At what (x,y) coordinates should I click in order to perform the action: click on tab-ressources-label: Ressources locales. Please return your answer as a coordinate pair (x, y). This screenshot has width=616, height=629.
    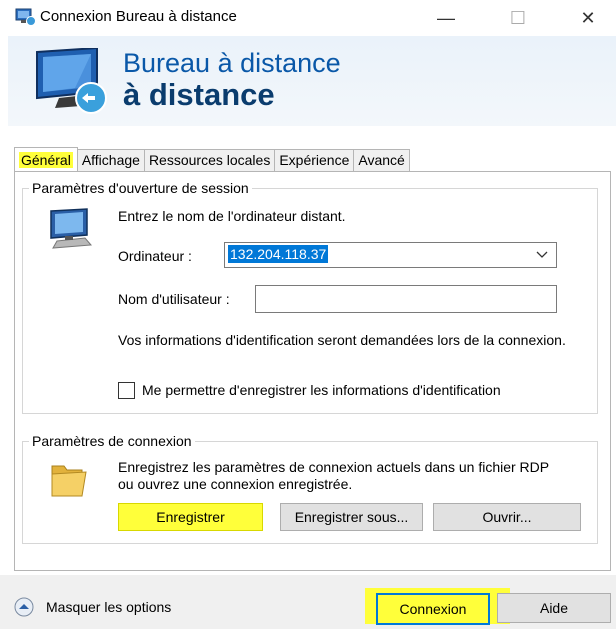
    Looking at the image, I should click on (209, 160).